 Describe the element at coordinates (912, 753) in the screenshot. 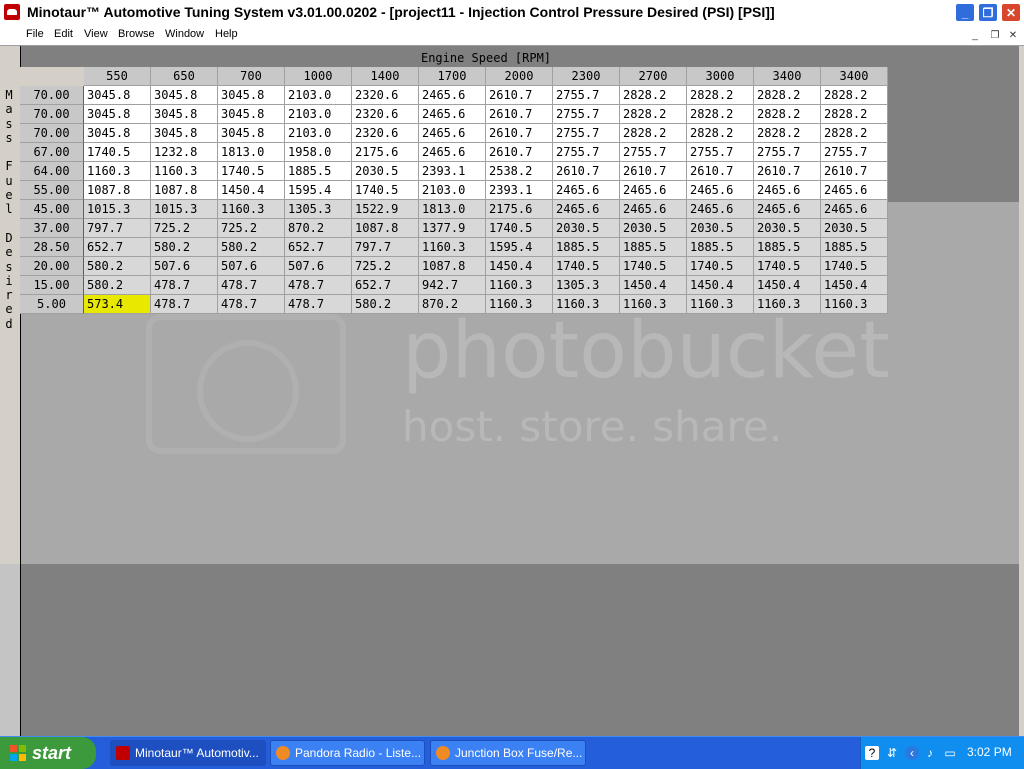

I see `chevron-icon: ‹` at that location.